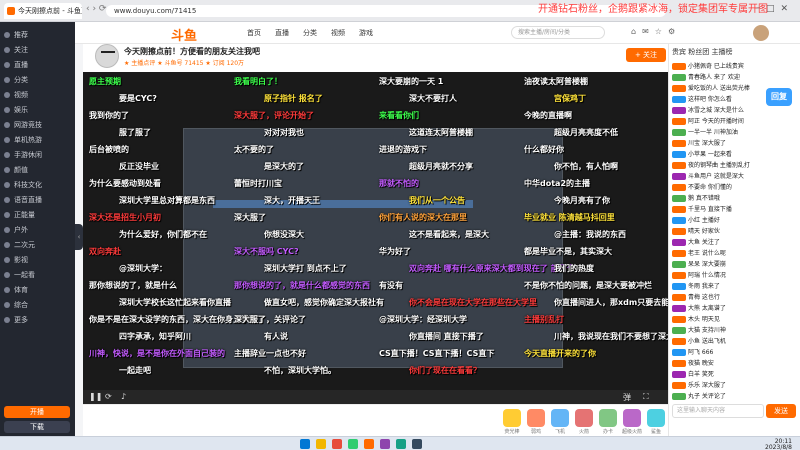 The width and height of the screenshot is (800, 450). Describe the element at coordinates (184, 34) in the screenshot. I see `logo: 斗鱼` at that location.